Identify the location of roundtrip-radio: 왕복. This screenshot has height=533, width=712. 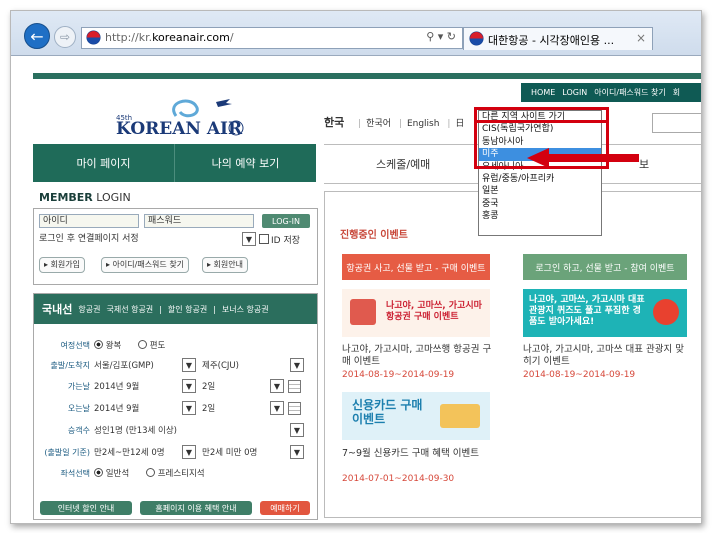
(107, 345).